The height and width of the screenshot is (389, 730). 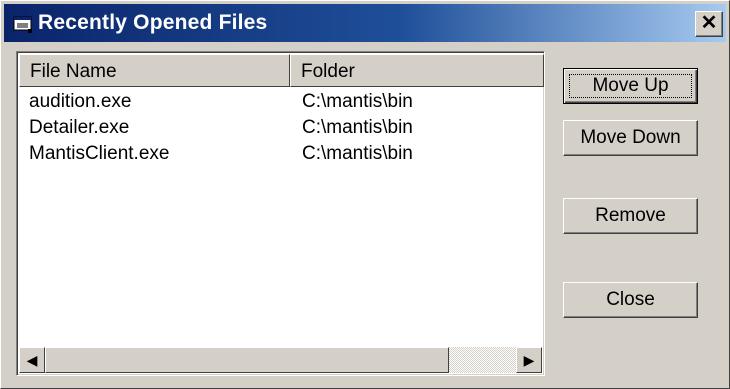 I want to click on close-button: Close, so click(x=630, y=300).